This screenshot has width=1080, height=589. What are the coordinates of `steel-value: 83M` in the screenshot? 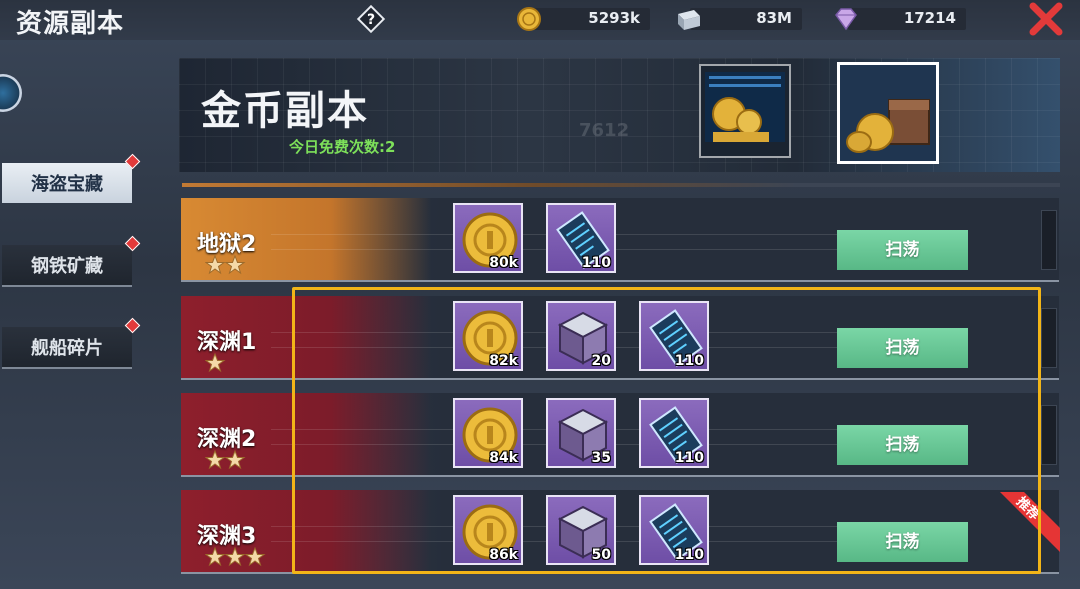 It's located at (774, 18).